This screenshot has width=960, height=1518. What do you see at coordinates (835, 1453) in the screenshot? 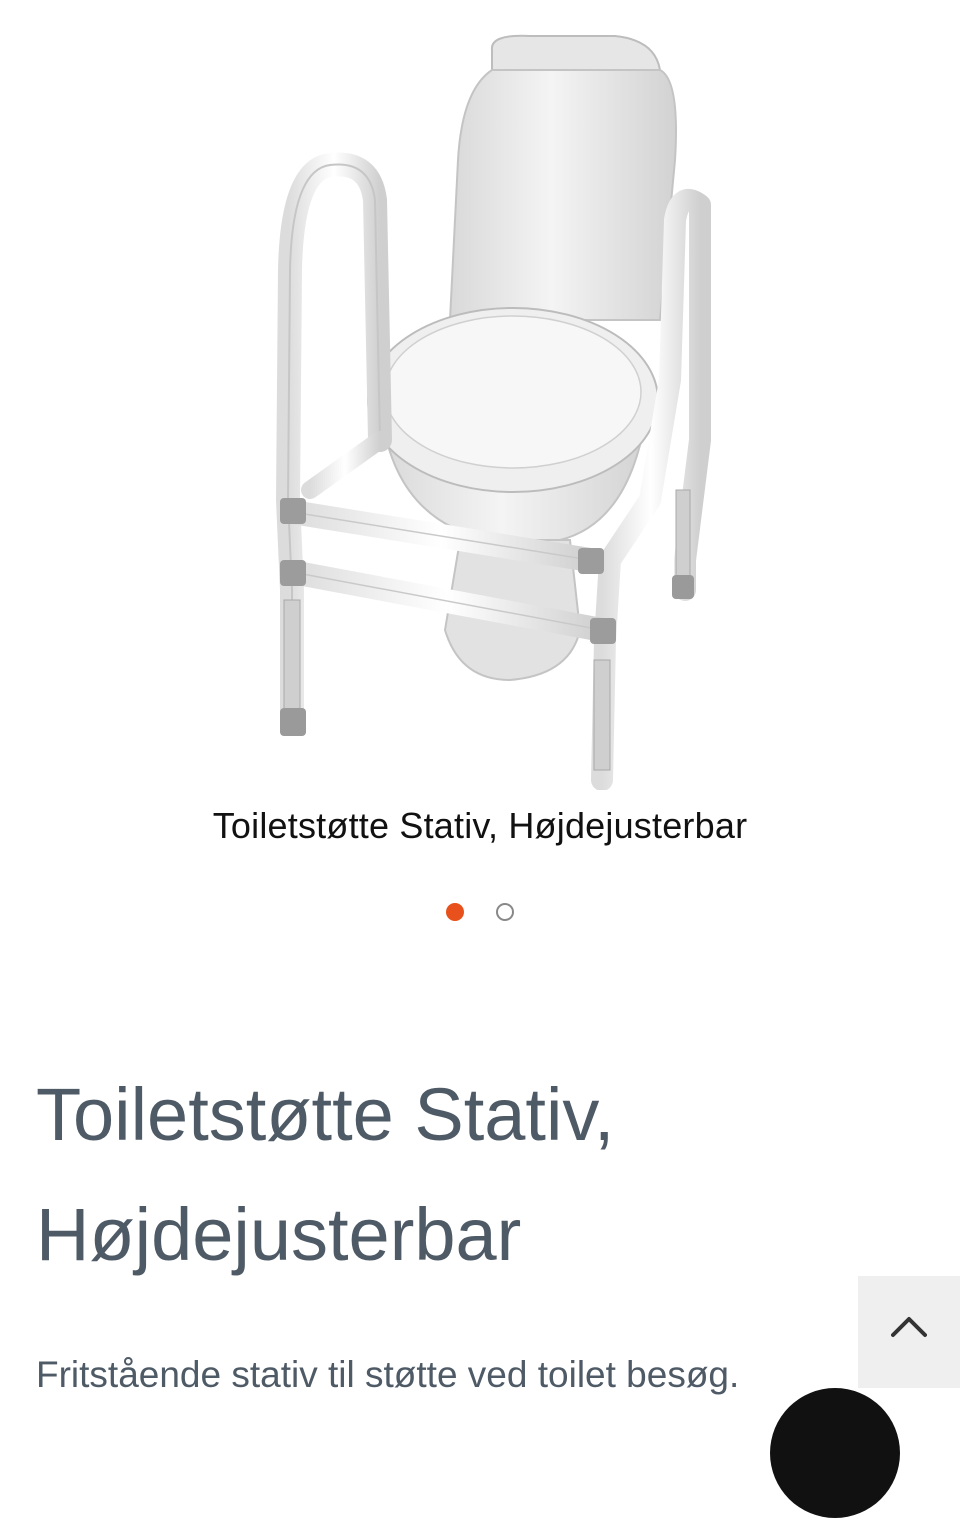
I see `chat-bubble-icon` at bounding box center [835, 1453].